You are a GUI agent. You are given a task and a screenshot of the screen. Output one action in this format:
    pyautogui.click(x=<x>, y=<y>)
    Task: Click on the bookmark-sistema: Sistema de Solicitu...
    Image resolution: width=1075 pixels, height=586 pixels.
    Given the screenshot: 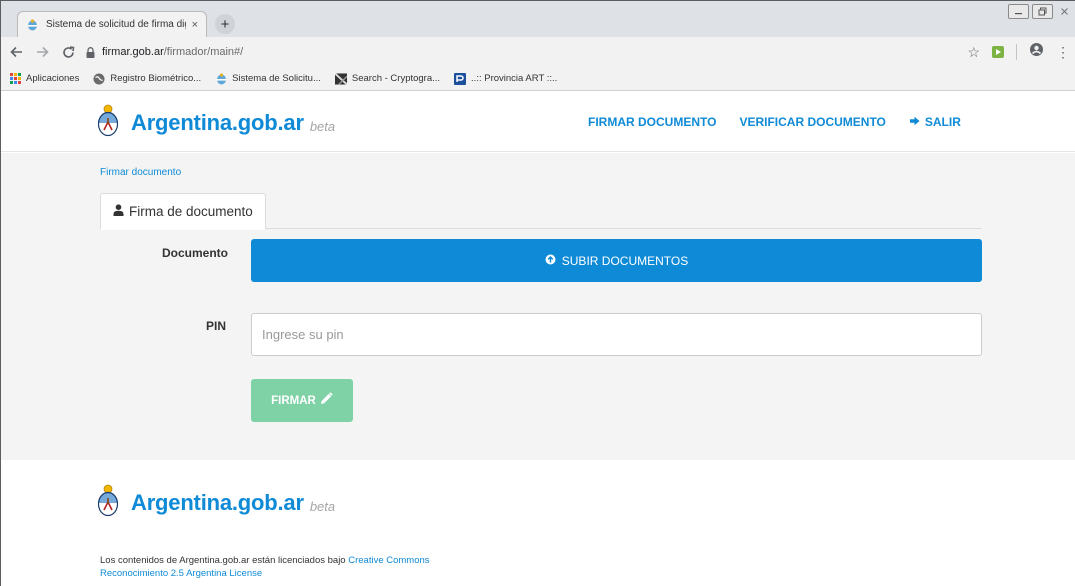 What is the action you would take?
    pyautogui.click(x=268, y=78)
    